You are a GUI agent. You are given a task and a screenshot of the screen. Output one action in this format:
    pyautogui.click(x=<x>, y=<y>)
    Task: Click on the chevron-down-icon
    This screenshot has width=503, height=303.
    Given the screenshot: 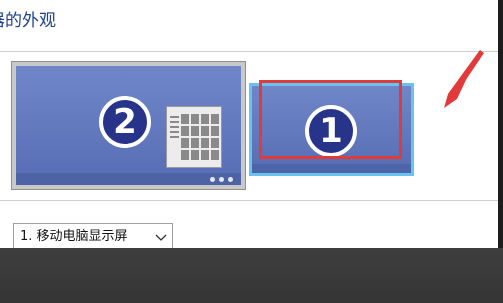 What is the action you would take?
    pyautogui.click(x=161, y=237)
    